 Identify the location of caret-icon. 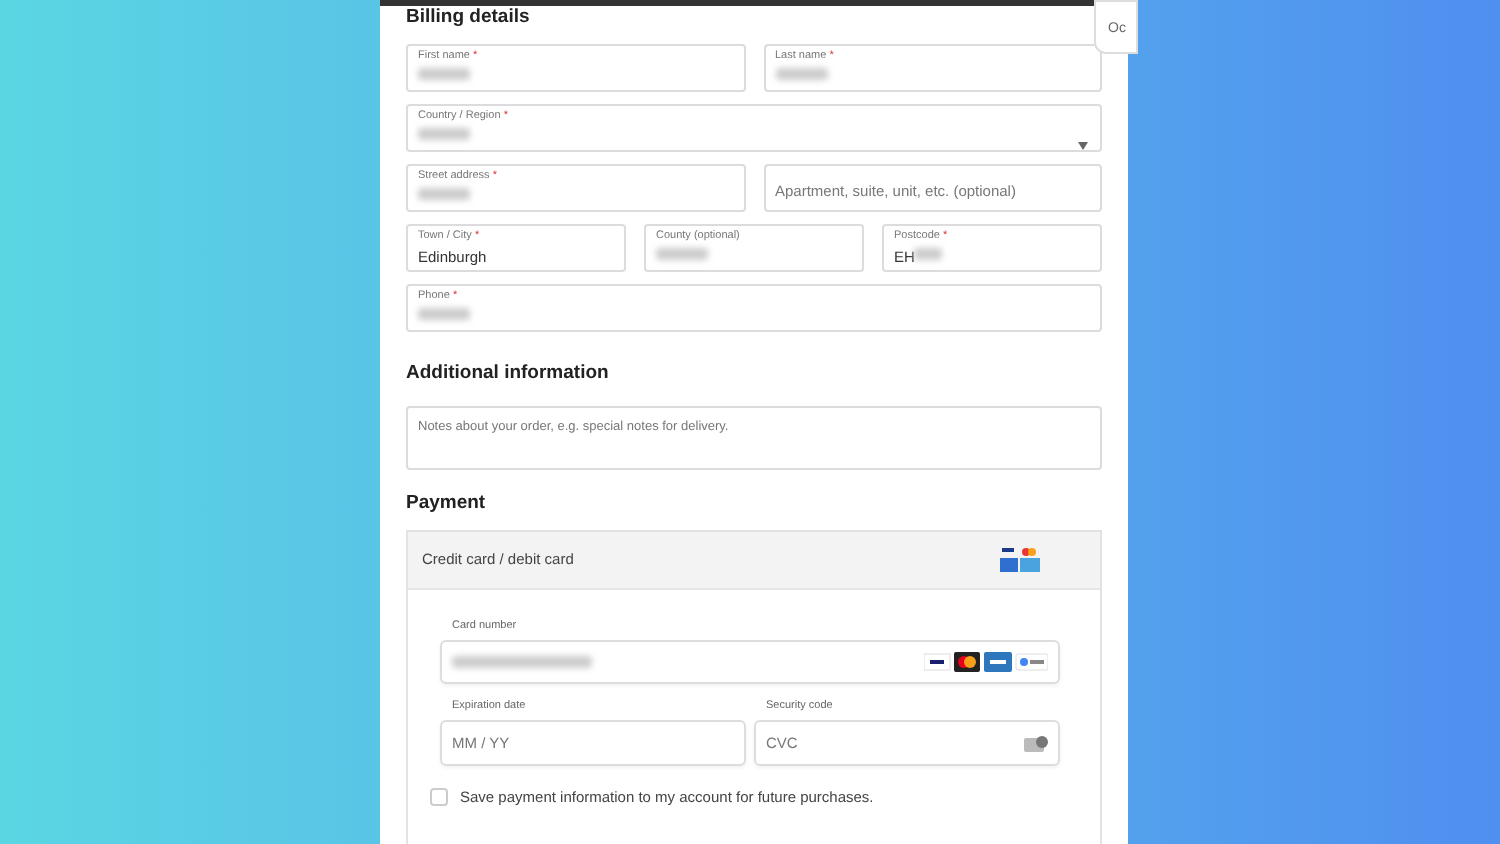
(1083, 146).